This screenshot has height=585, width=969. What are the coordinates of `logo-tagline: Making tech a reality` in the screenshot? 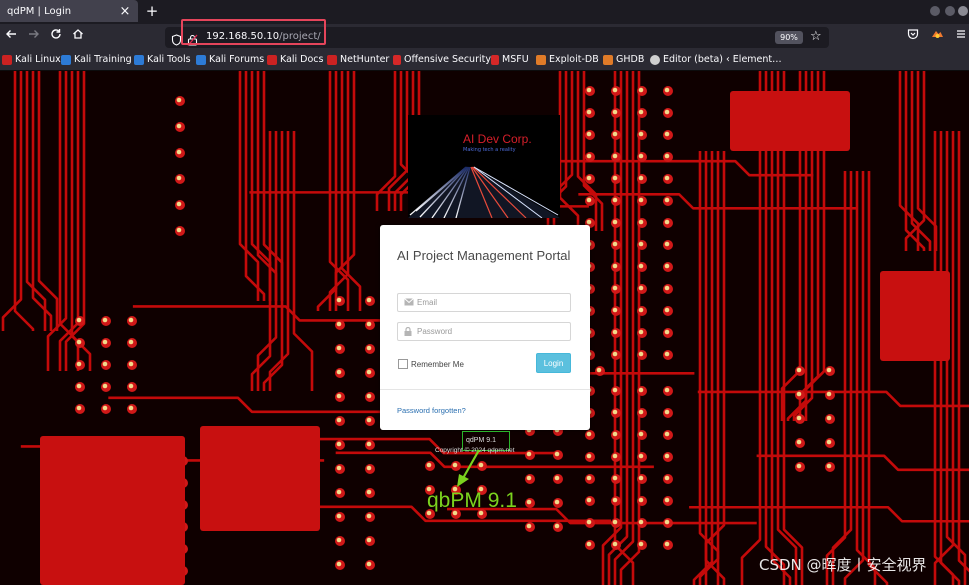 It's located at (489, 150).